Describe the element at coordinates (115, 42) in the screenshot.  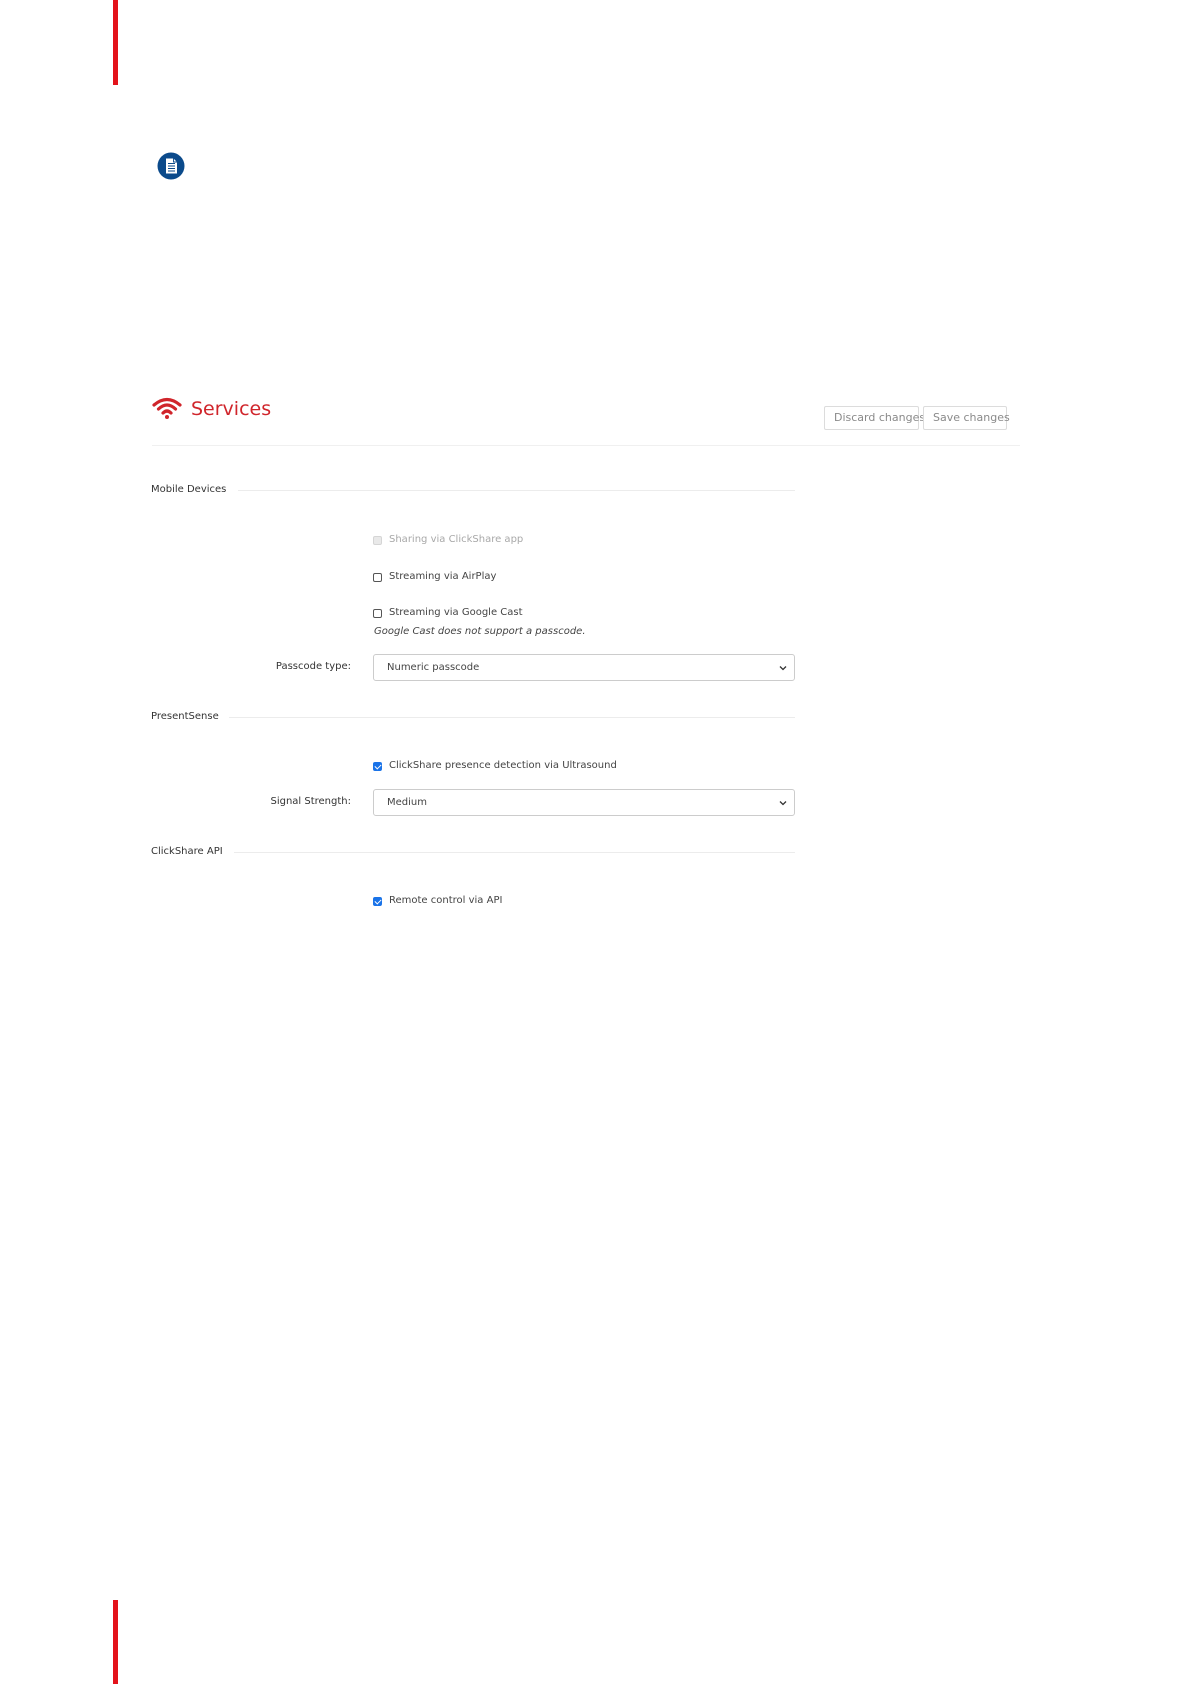
I see `page-margin-bar-top` at that location.